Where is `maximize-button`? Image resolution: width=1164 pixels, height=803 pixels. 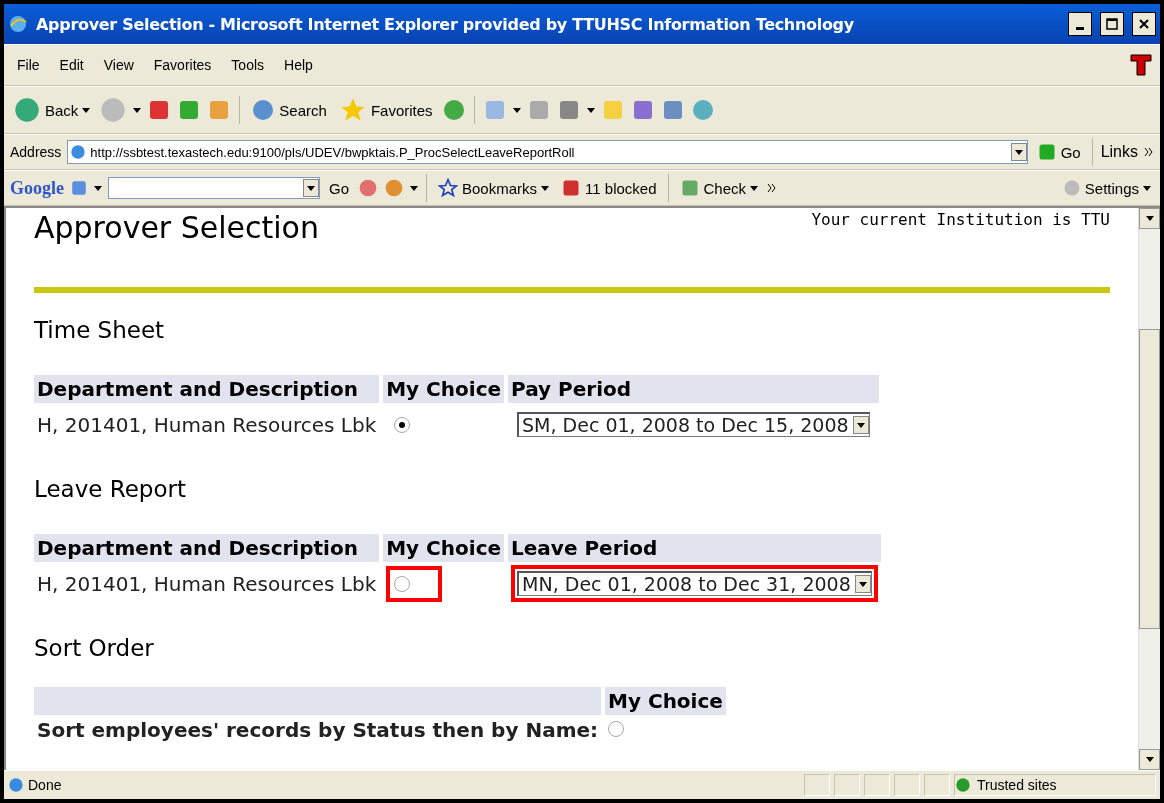
maximize-button is located at coordinates (1112, 24).